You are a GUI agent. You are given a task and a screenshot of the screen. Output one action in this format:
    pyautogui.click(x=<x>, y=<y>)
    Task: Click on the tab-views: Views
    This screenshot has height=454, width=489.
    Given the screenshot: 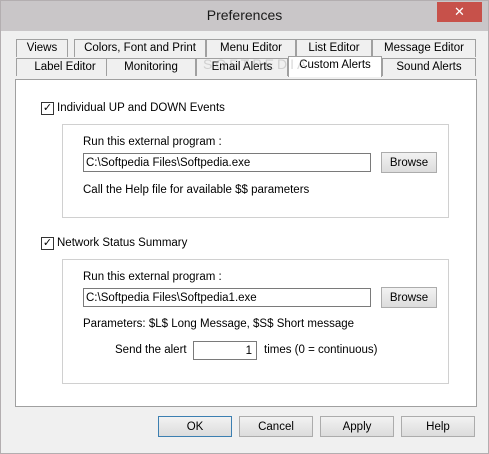 What is the action you would take?
    pyautogui.click(x=42, y=48)
    